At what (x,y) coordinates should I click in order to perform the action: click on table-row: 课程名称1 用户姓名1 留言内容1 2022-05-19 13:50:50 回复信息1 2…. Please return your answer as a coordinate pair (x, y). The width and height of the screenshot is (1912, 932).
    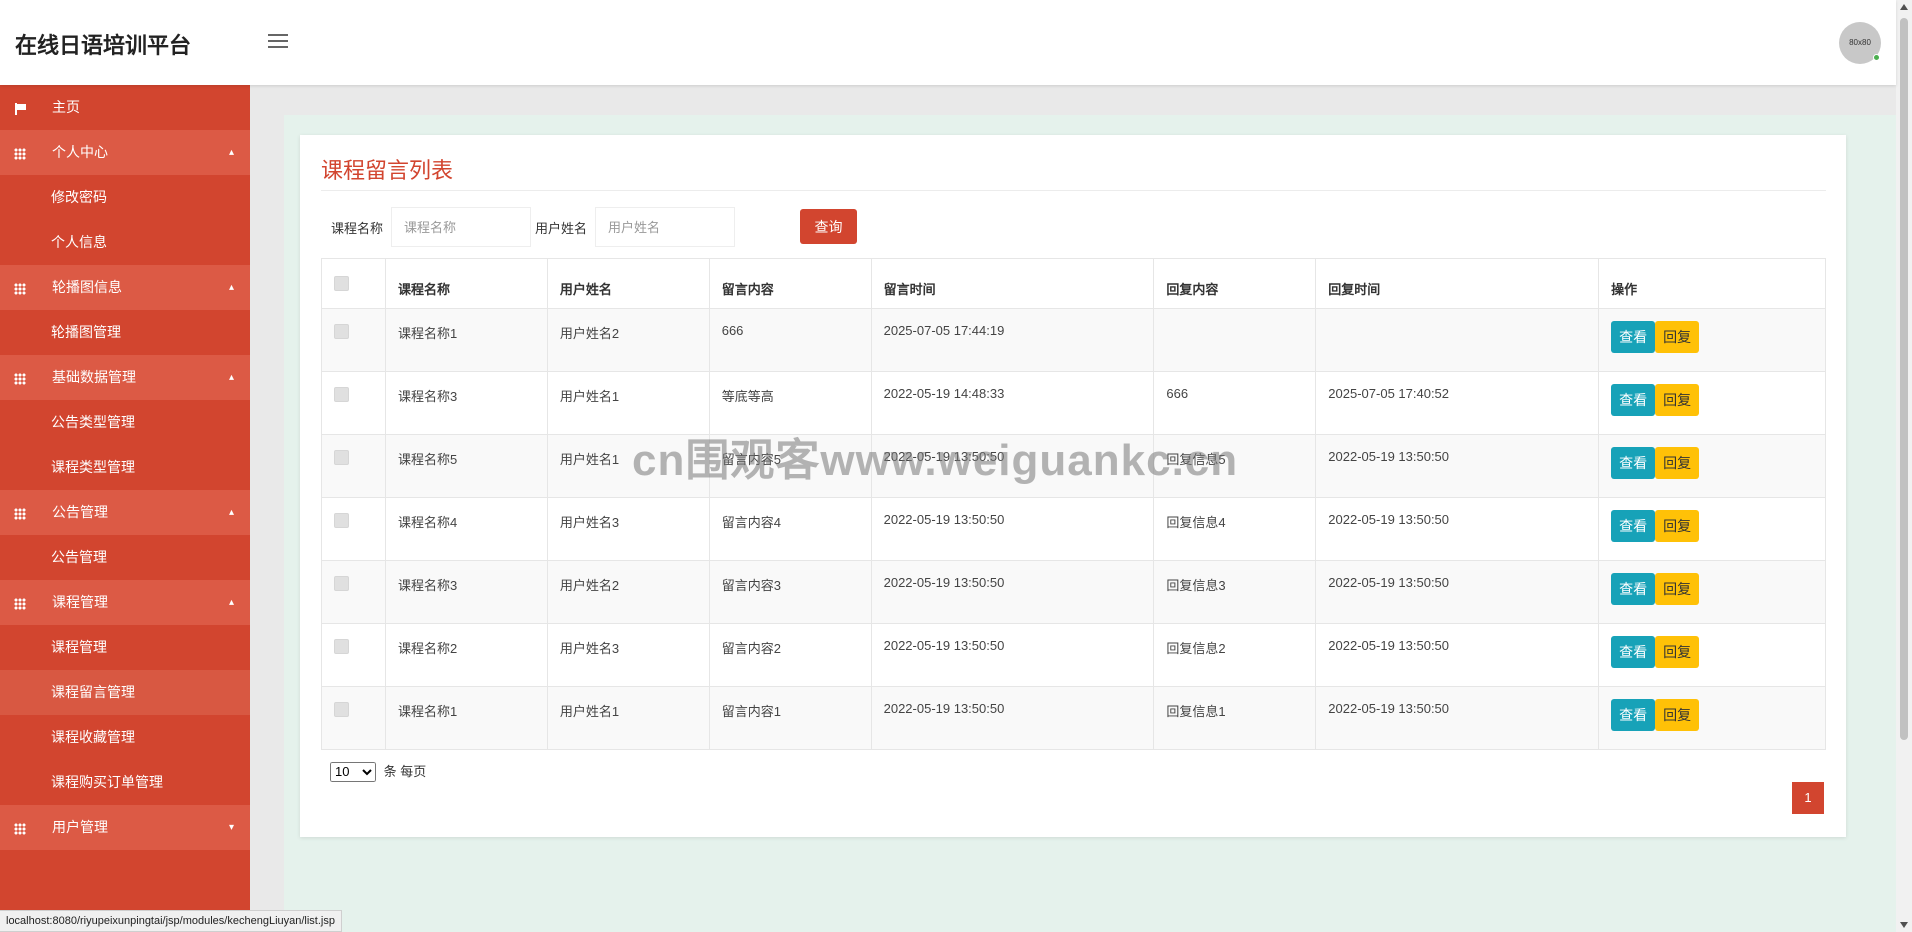
    Looking at the image, I should click on (1073, 718).